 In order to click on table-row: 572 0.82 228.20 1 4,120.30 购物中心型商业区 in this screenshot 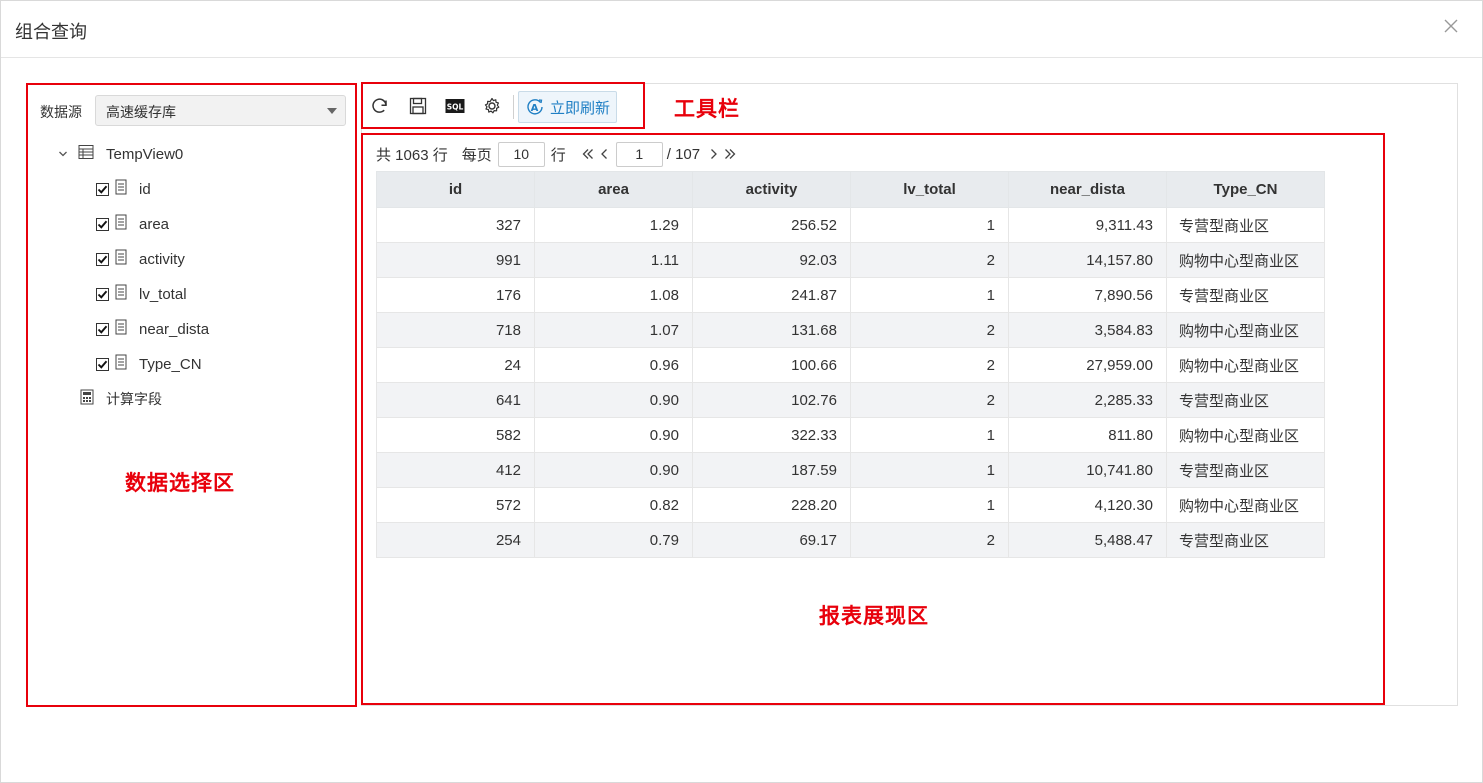, I will do `click(850, 505)`.